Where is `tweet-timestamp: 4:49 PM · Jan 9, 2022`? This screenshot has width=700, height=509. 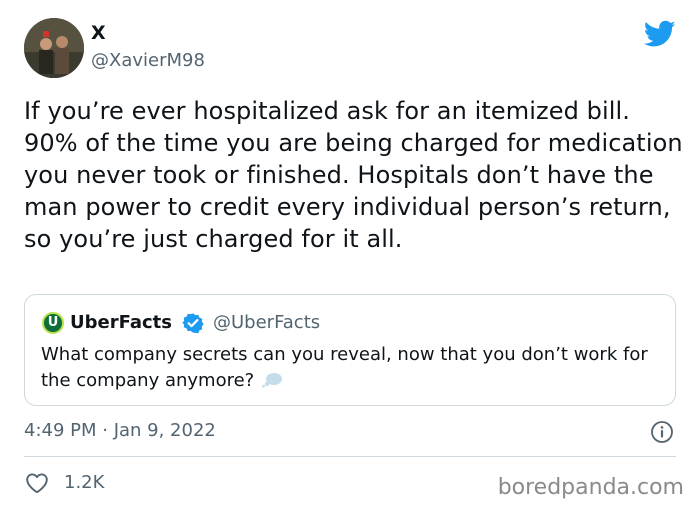 tweet-timestamp: 4:49 PM · Jan 9, 2022 is located at coordinates (120, 431).